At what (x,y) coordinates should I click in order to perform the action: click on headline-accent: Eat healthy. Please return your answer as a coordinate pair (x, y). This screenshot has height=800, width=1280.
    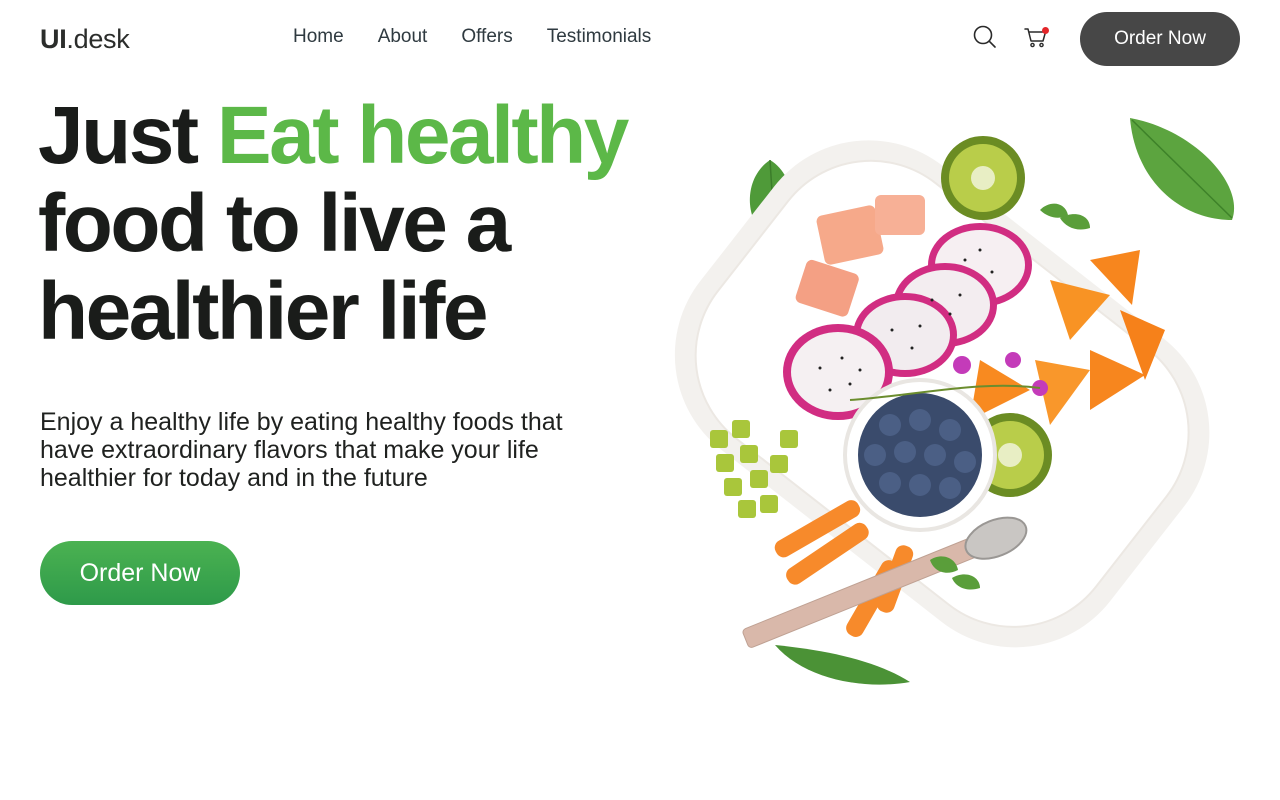
    Looking at the image, I should click on (422, 135).